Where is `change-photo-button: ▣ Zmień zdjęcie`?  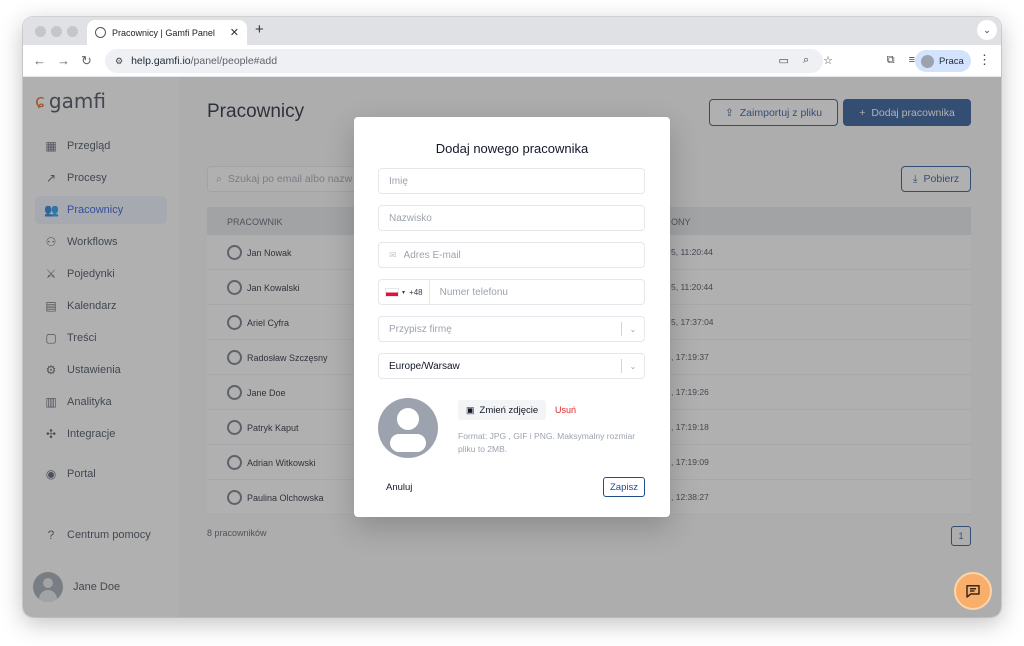
change-photo-button: ▣ Zmień zdjęcie is located at coordinates (502, 410).